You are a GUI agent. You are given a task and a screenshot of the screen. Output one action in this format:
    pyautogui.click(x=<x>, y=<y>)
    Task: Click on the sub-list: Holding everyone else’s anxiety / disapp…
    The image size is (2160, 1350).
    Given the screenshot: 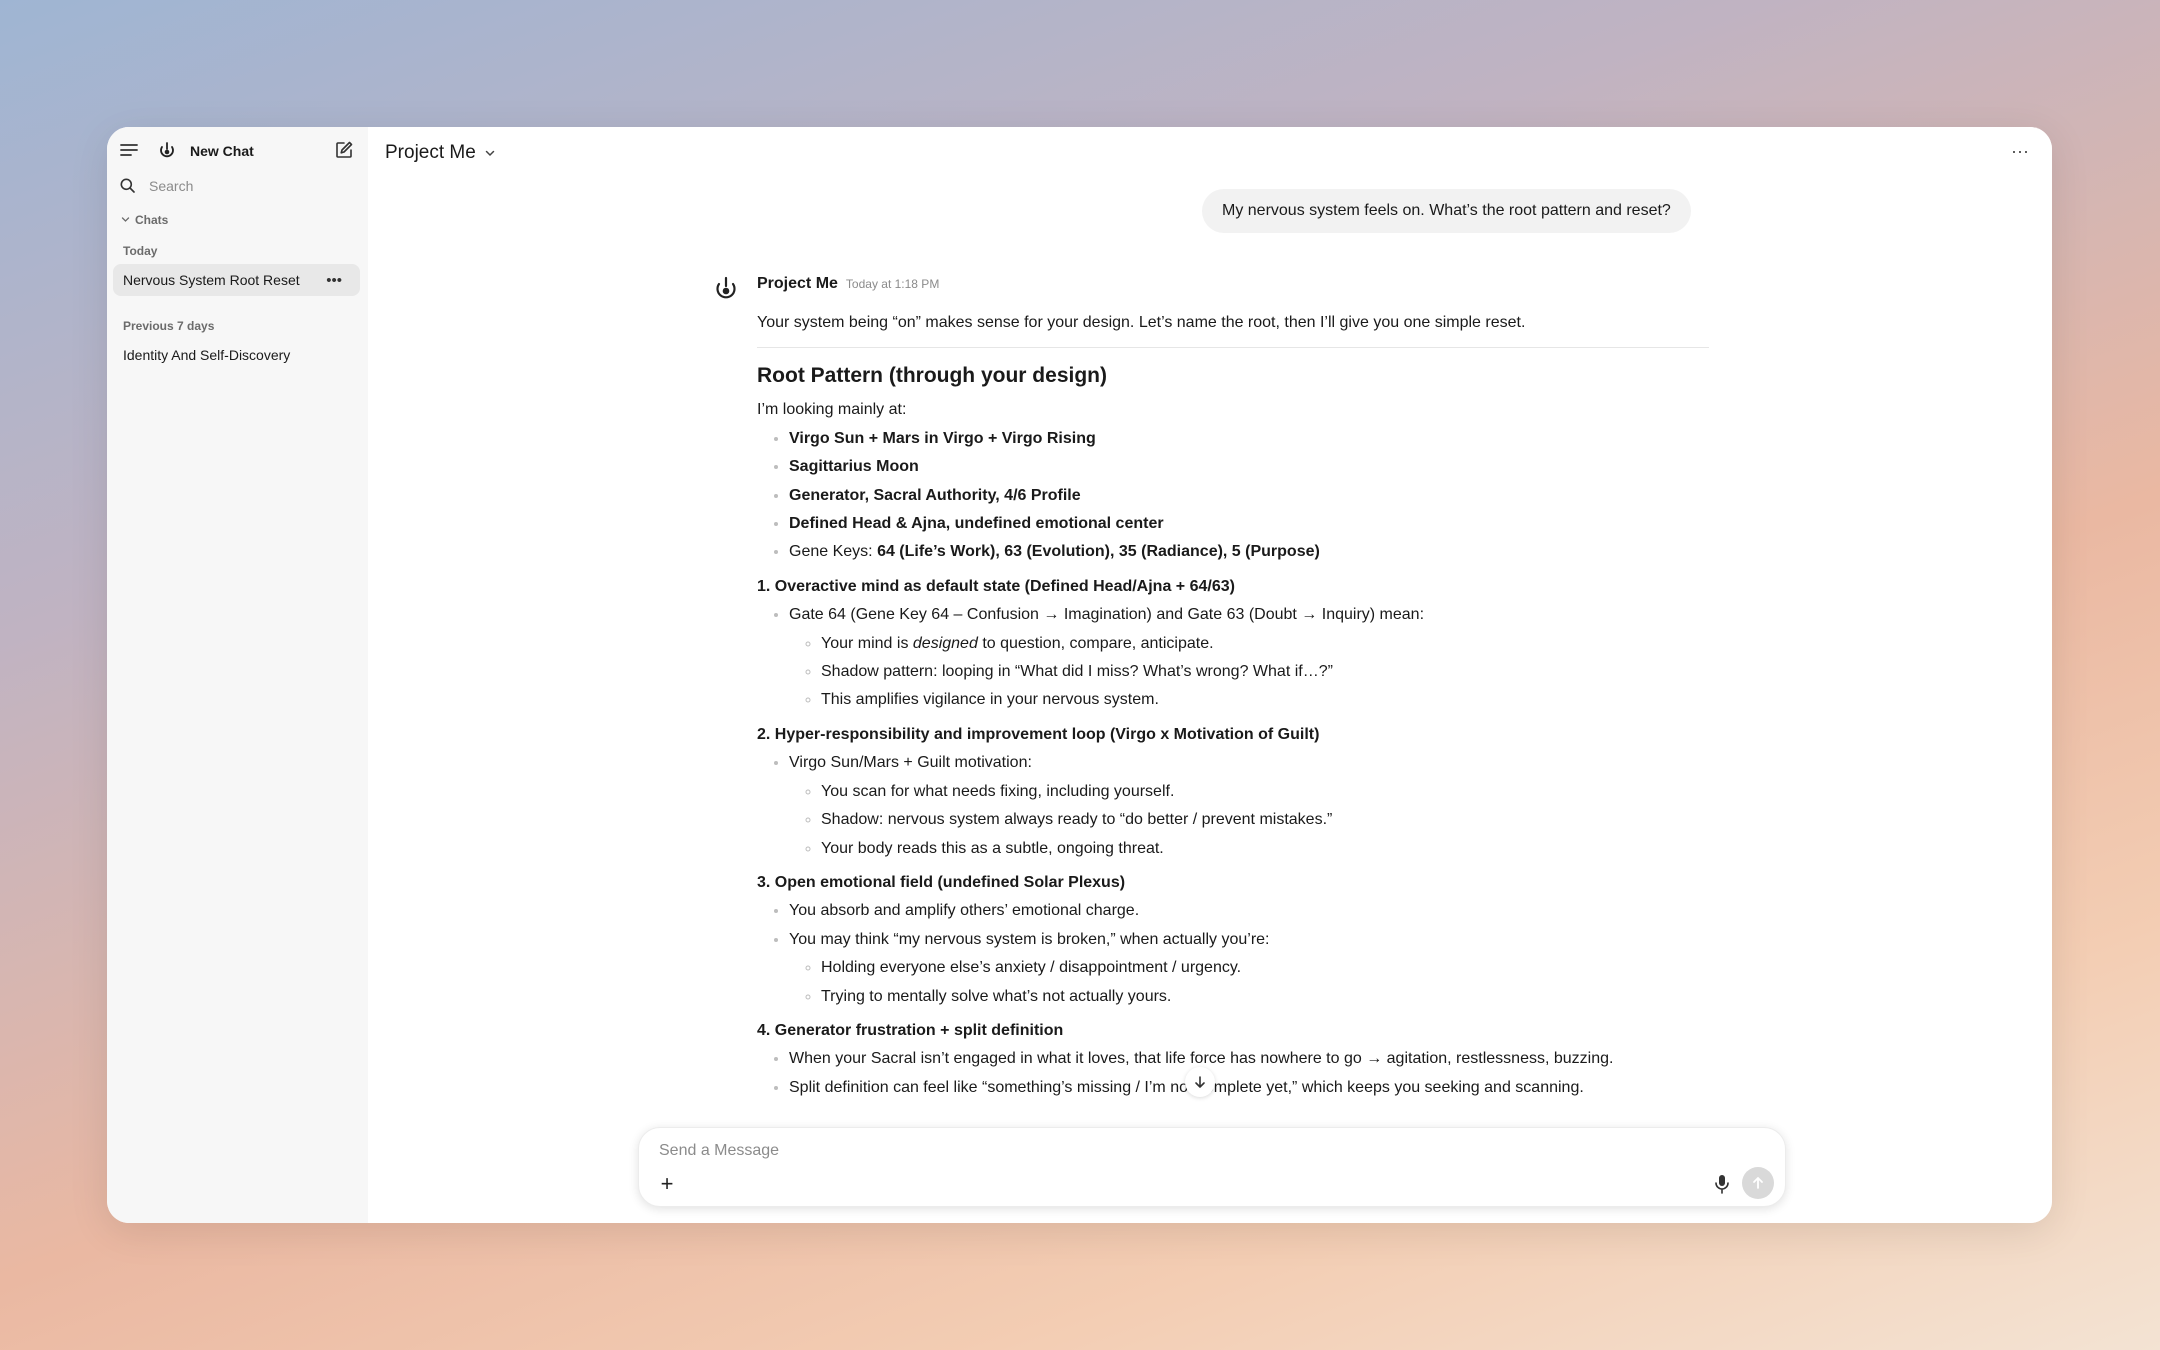 What is the action you would take?
    pyautogui.click(x=1249, y=982)
    